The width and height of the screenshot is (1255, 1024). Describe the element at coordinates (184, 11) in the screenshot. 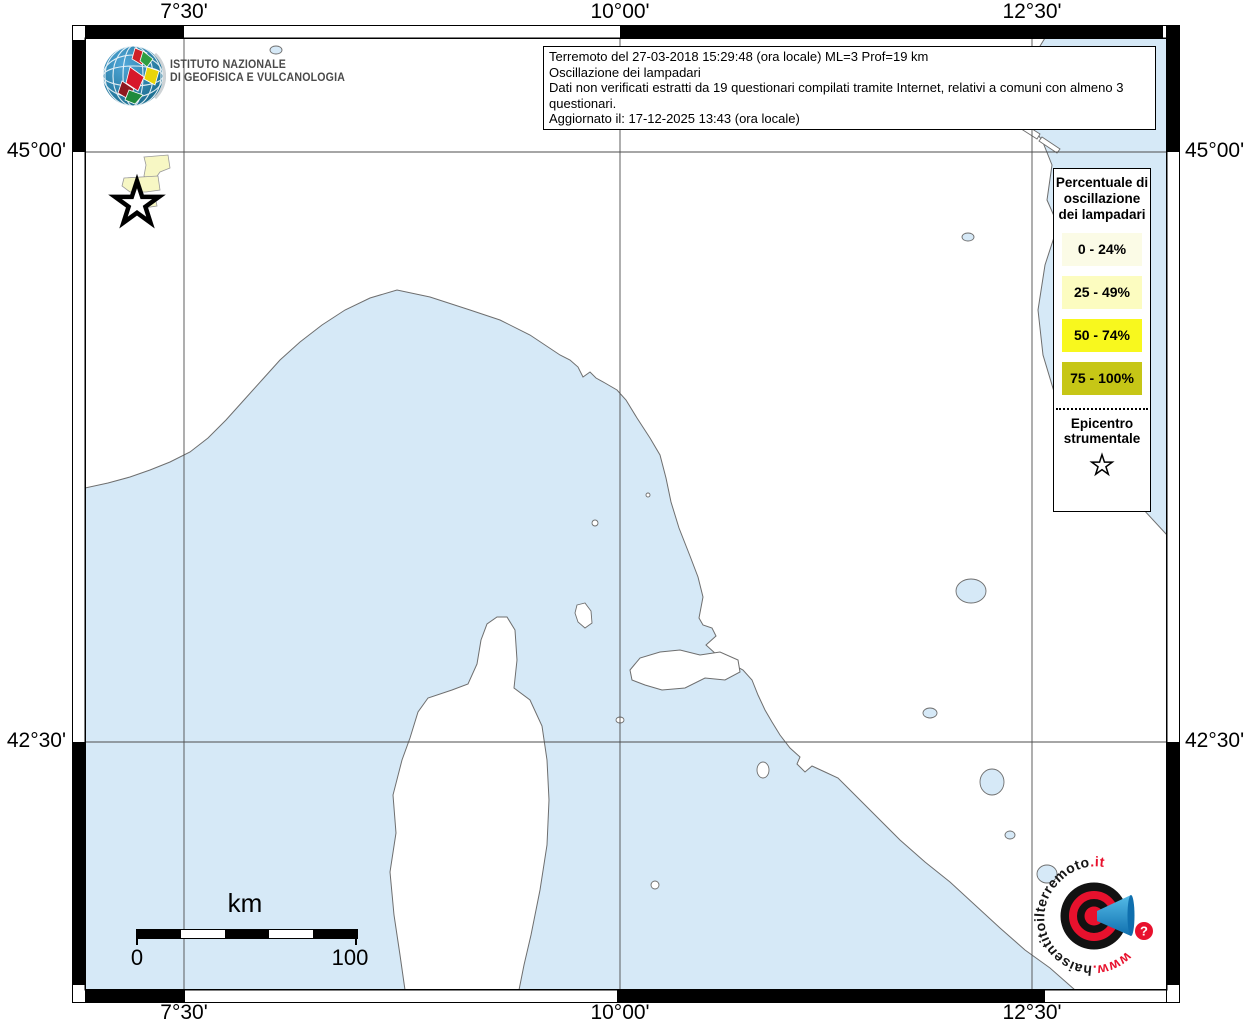

I see `lon-label-top-730: 7°30'` at that location.